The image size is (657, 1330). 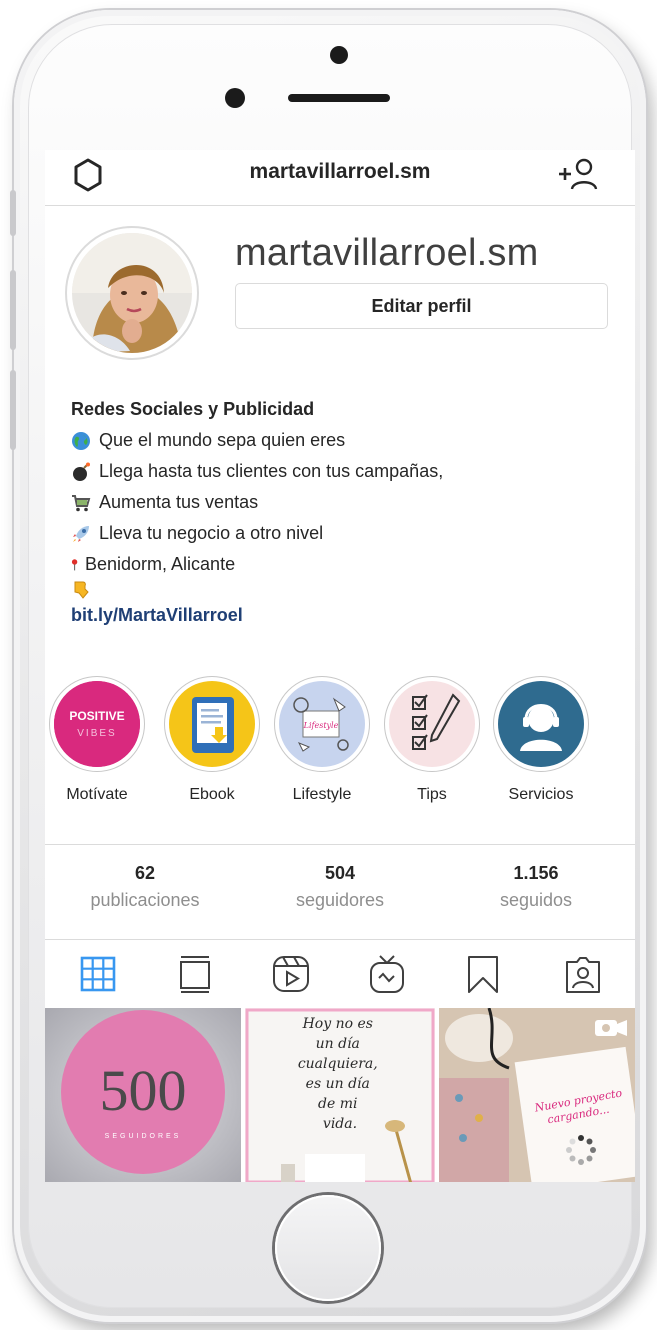 What do you see at coordinates (578, 174) in the screenshot?
I see `add-user-icon` at bounding box center [578, 174].